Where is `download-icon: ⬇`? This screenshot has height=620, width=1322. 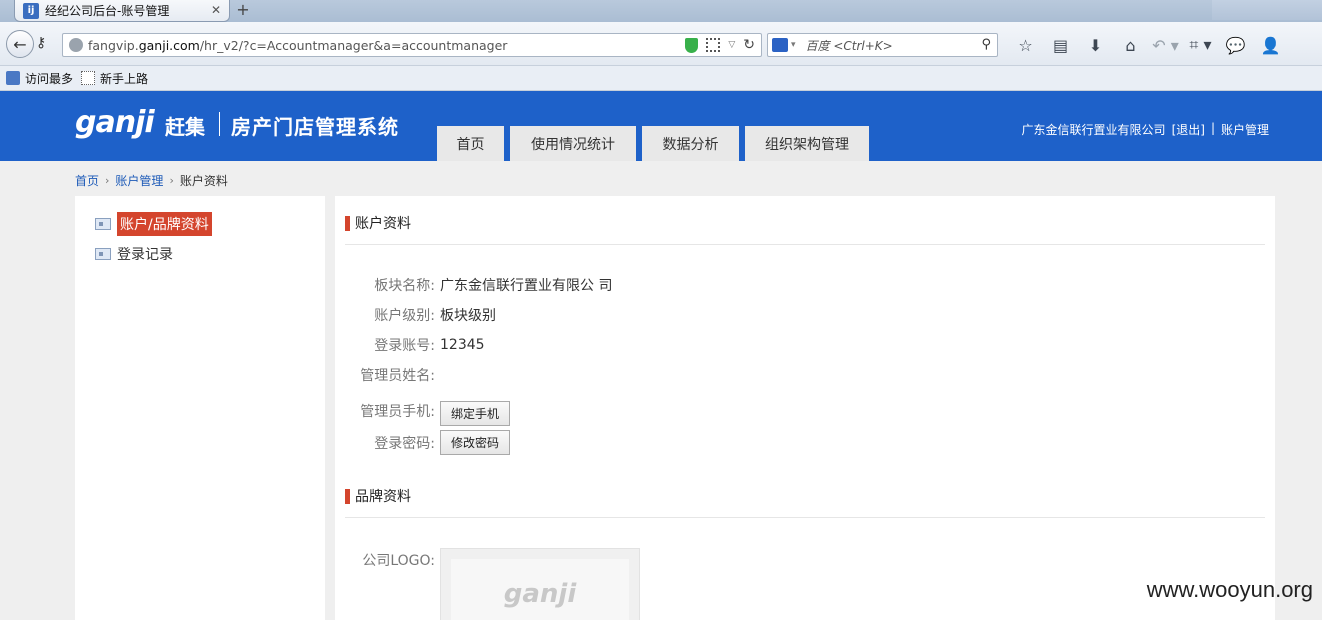 download-icon: ⬇ is located at coordinates (1095, 45).